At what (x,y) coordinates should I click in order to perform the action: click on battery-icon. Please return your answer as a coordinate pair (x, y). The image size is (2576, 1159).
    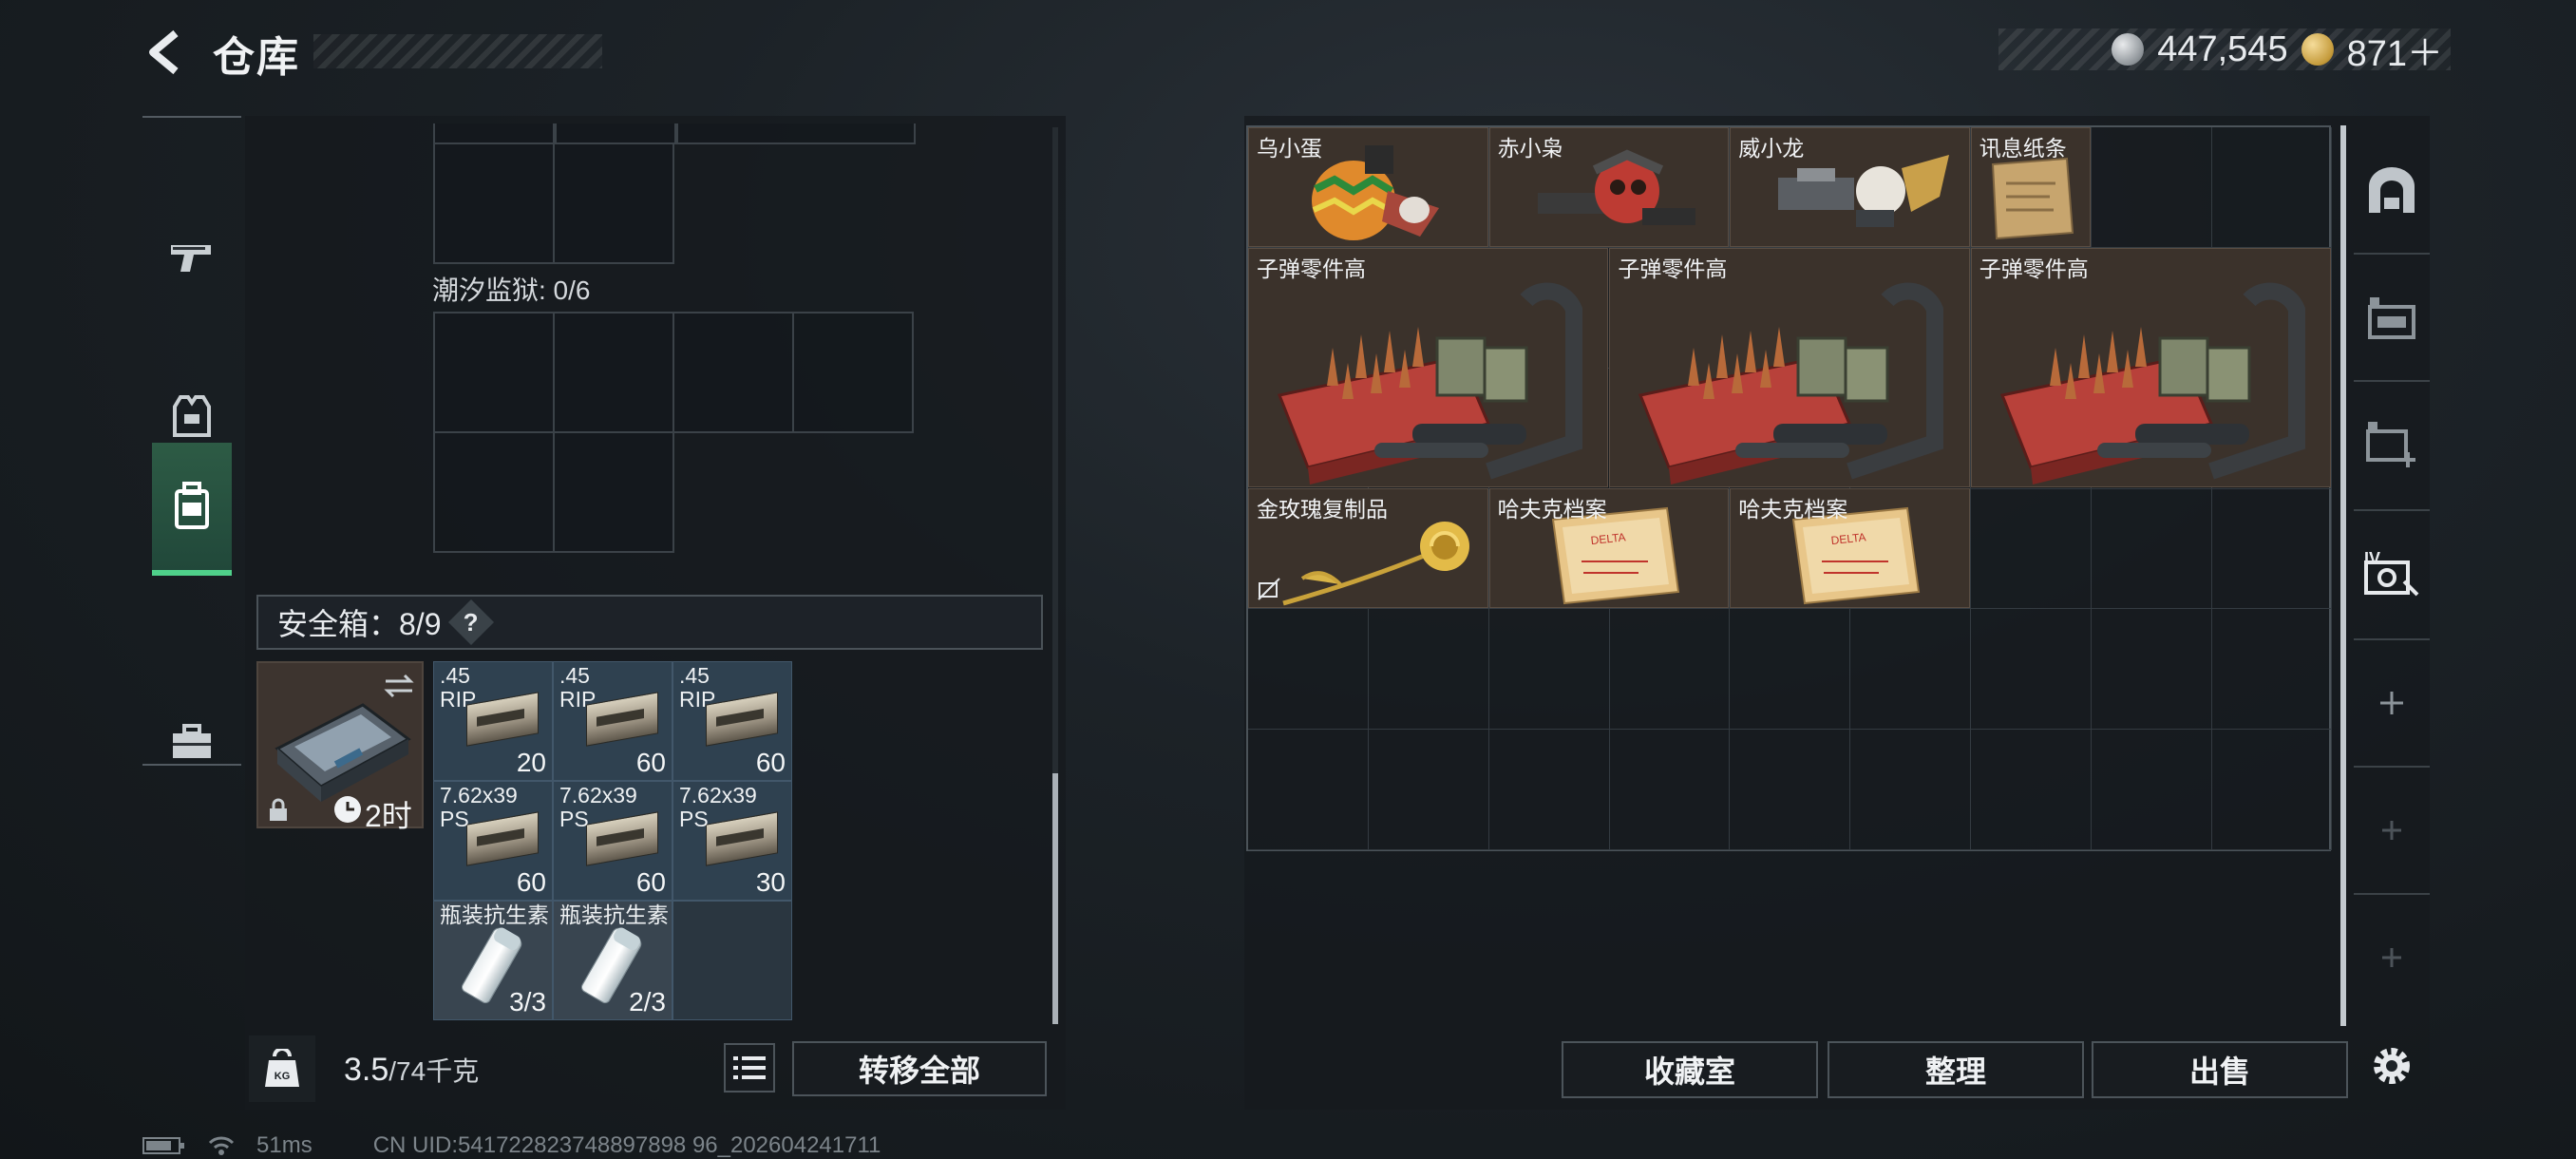
    Looking at the image, I should click on (163, 1145).